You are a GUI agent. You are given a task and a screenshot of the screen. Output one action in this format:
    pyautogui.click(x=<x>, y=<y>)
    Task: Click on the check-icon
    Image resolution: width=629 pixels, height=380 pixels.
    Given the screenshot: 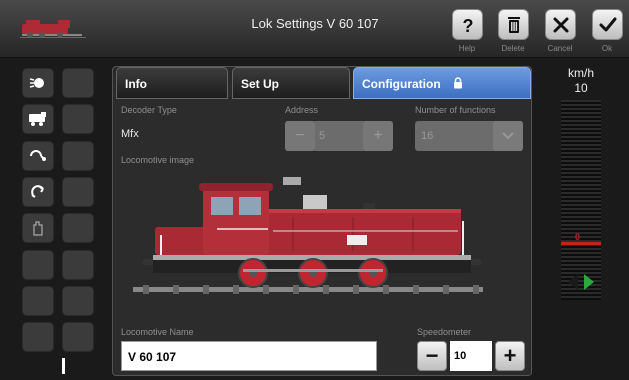 What is the action you would take?
    pyautogui.click(x=607, y=24)
    